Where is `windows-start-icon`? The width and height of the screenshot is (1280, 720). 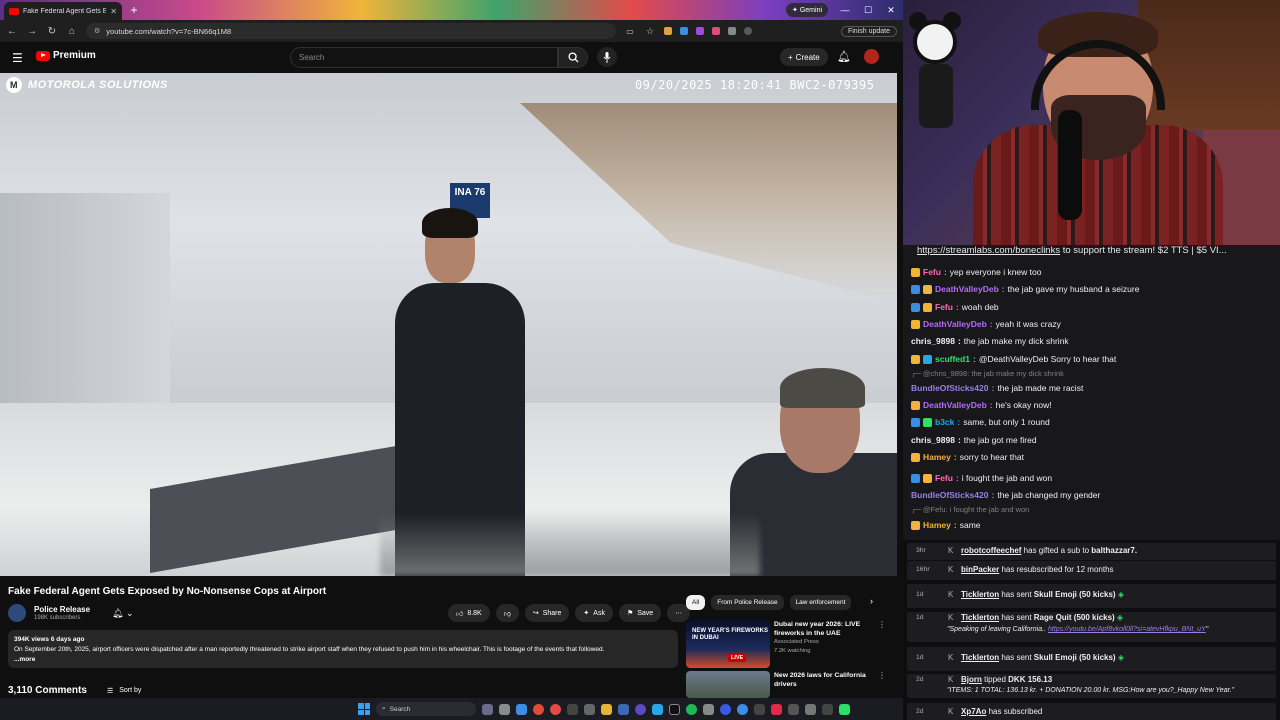
windows-start-icon is located at coordinates (364, 709).